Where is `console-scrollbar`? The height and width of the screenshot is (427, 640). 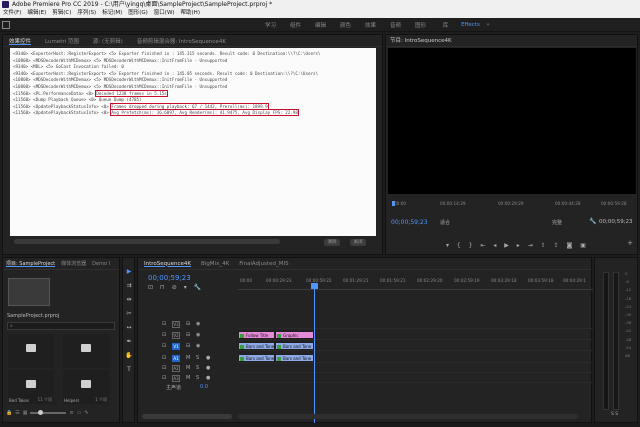 console-scrollbar is located at coordinates (147, 241).